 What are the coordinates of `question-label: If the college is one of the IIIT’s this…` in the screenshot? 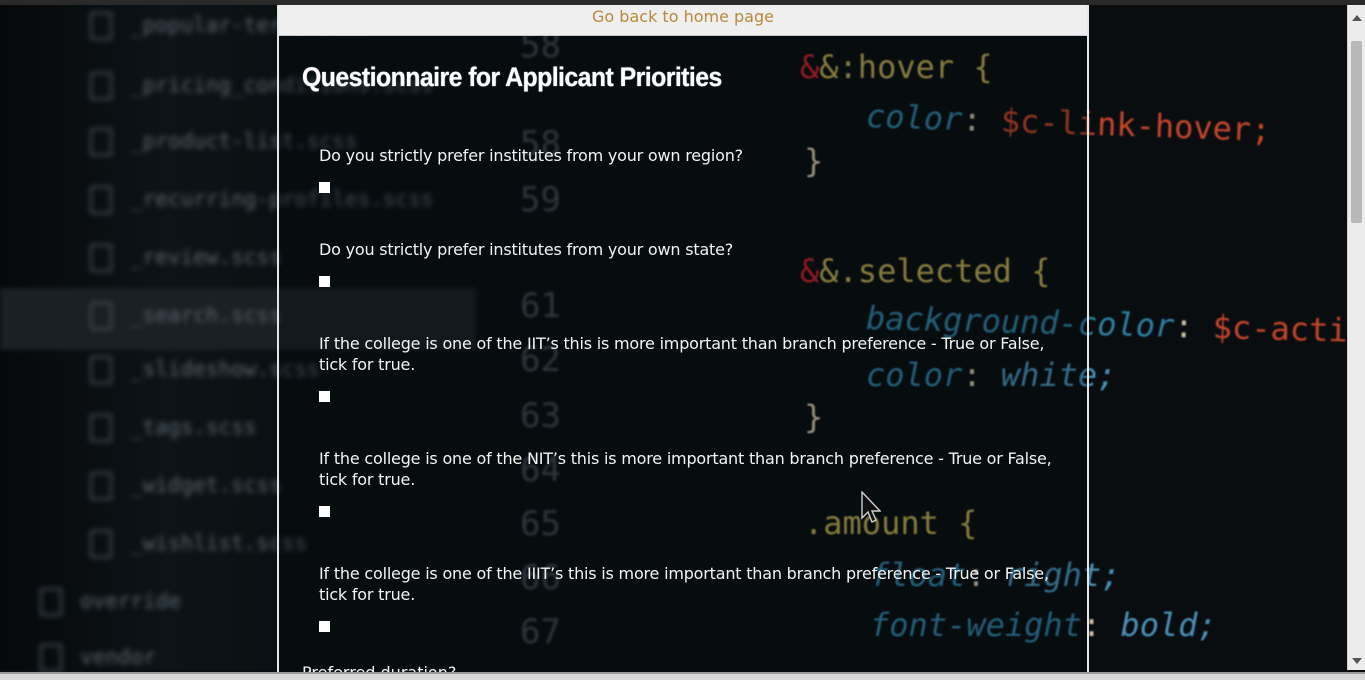 It's located at (684, 584).